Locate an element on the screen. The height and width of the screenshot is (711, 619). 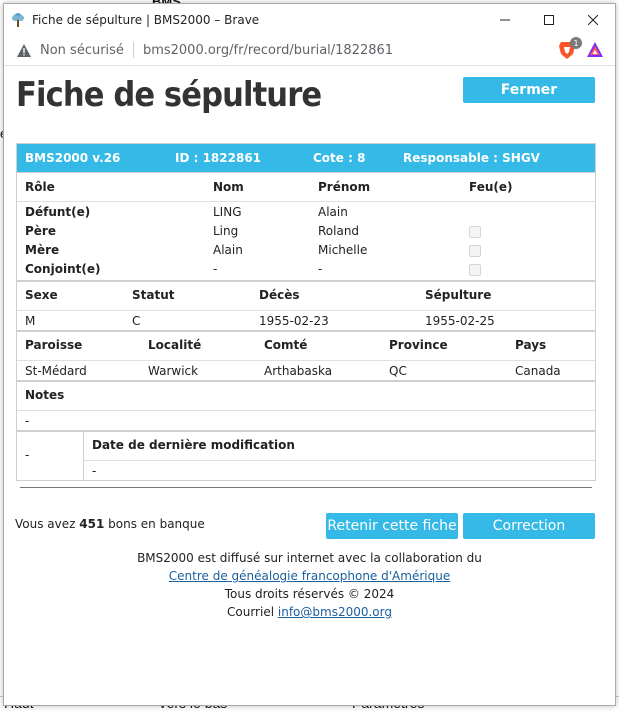
retain-record-button: Retenir cette fiche is located at coordinates (392, 526).